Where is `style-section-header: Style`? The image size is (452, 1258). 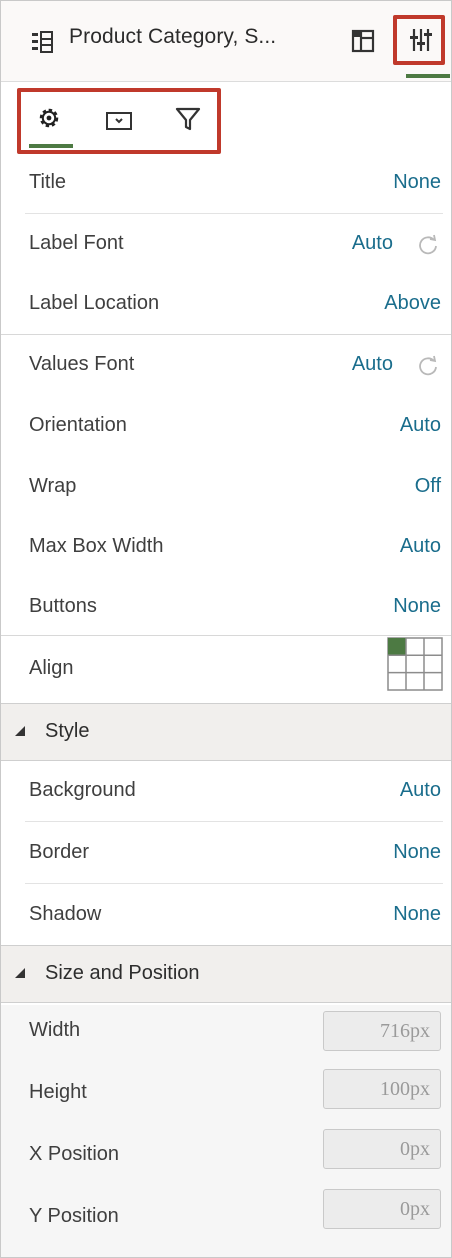
style-section-header: Style is located at coordinates (226, 732).